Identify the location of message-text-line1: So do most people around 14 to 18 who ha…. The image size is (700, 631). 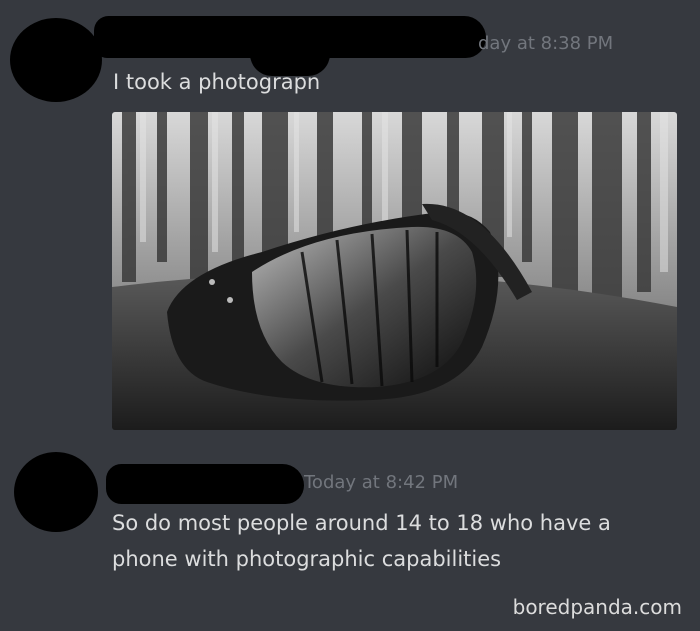
(361, 523).